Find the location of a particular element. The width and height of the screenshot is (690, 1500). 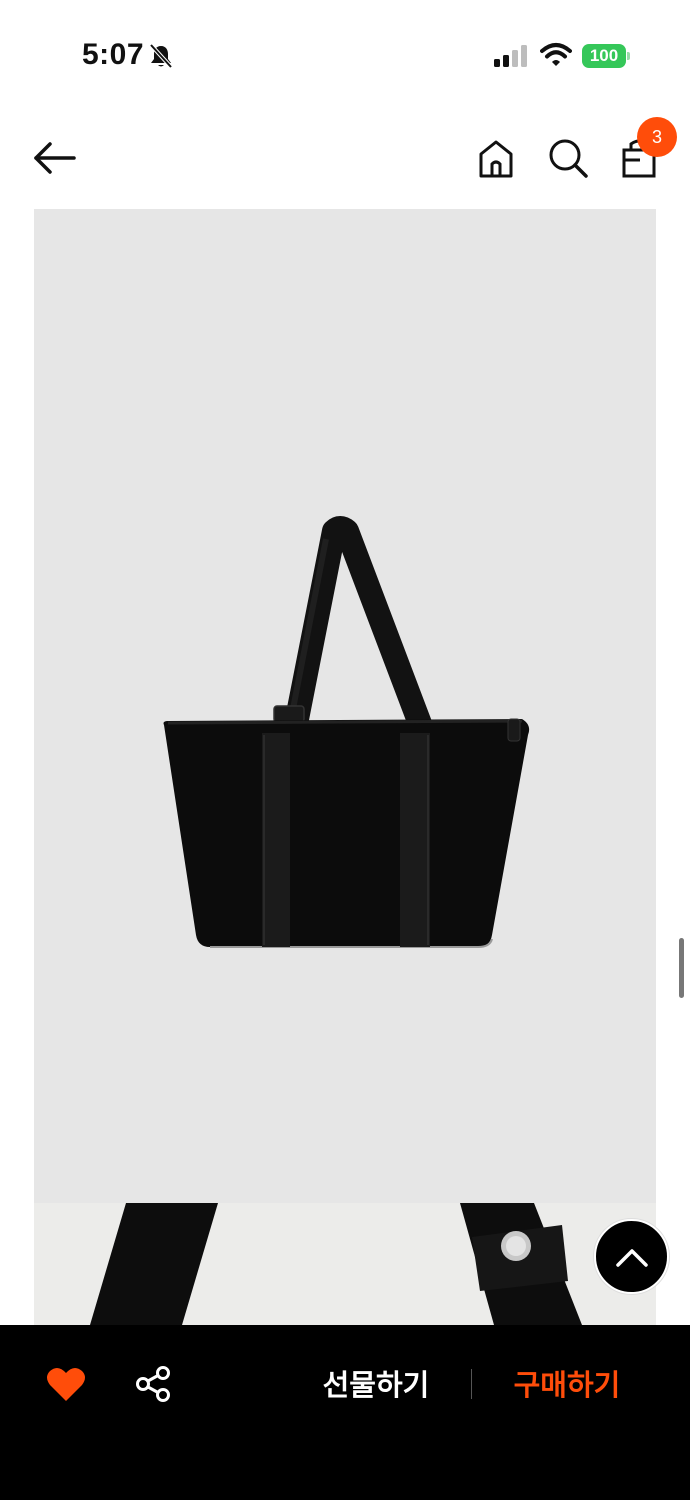

gift-button: 선물하기 is located at coordinates (376, 1385).